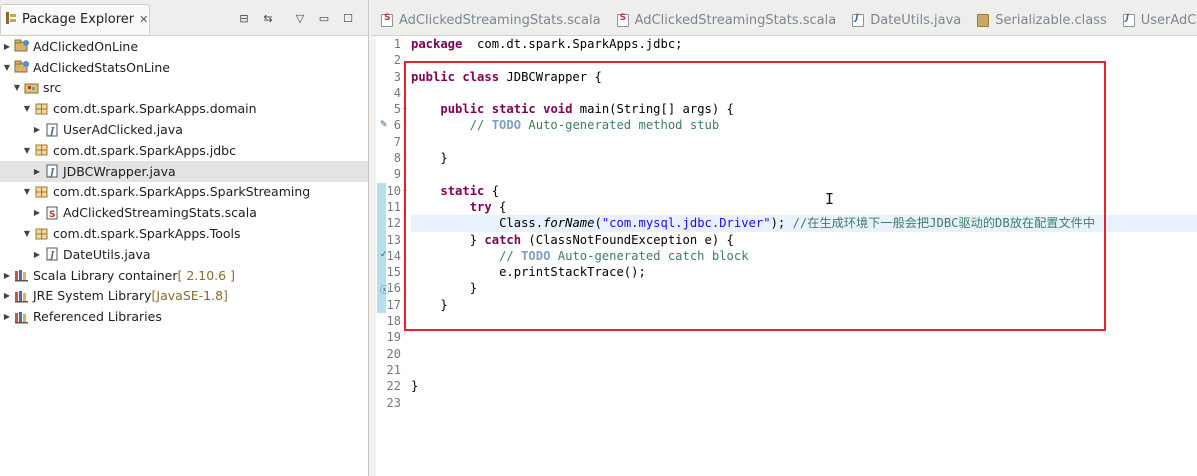  What do you see at coordinates (184, 46) in the screenshot?
I see `tree-item: ▶ AdClickedOnLine` at bounding box center [184, 46].